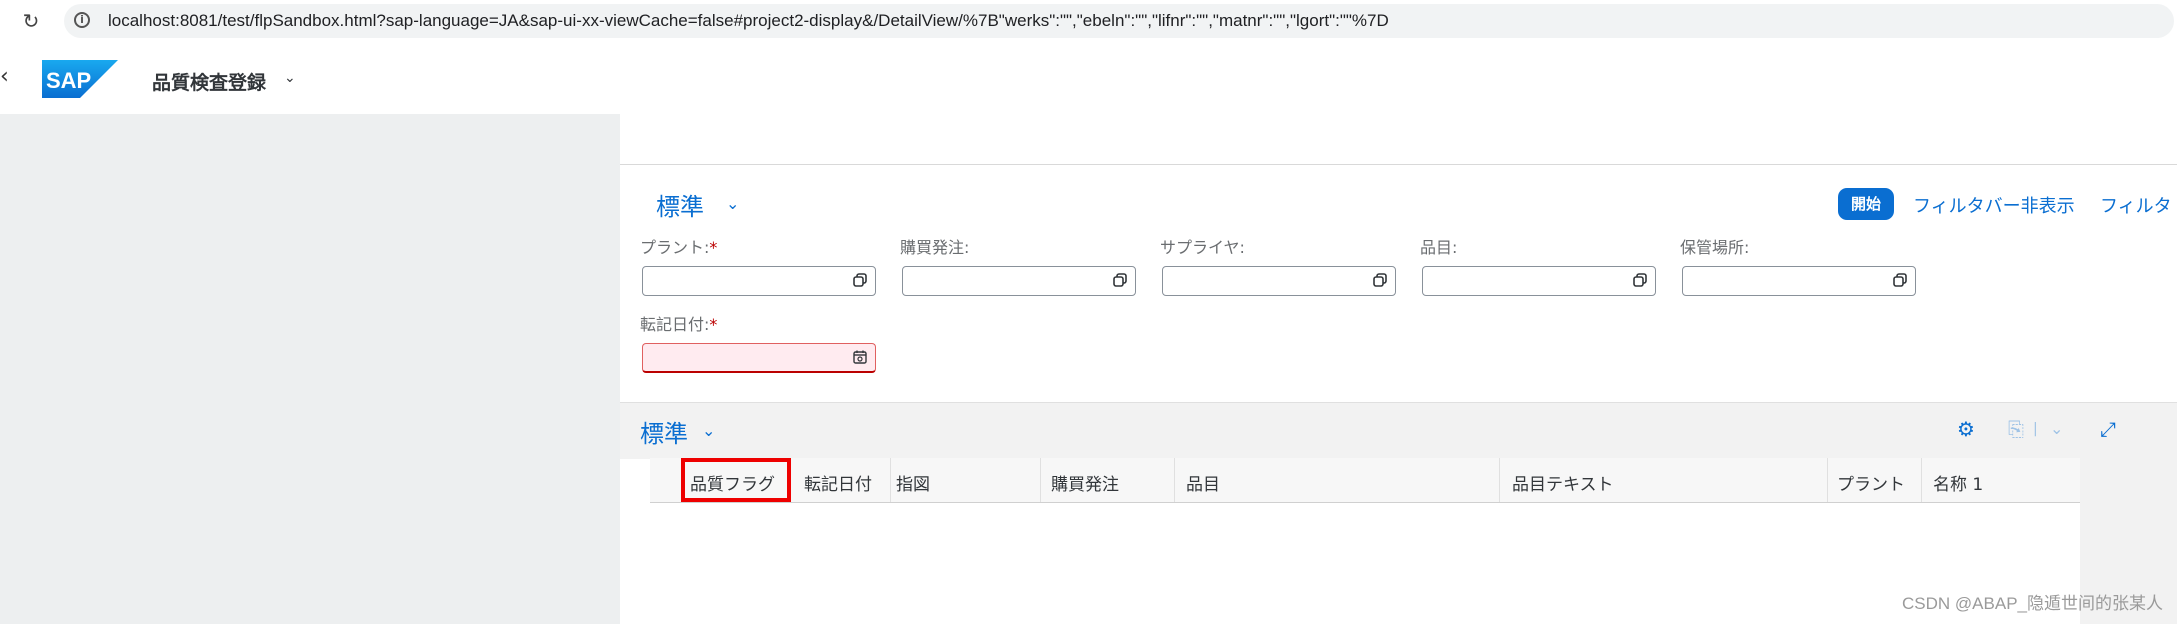 The width and height of the screenshot is (2177, 624). I want to click on storage-location-label: 保管場所:, so click(1715, 247).